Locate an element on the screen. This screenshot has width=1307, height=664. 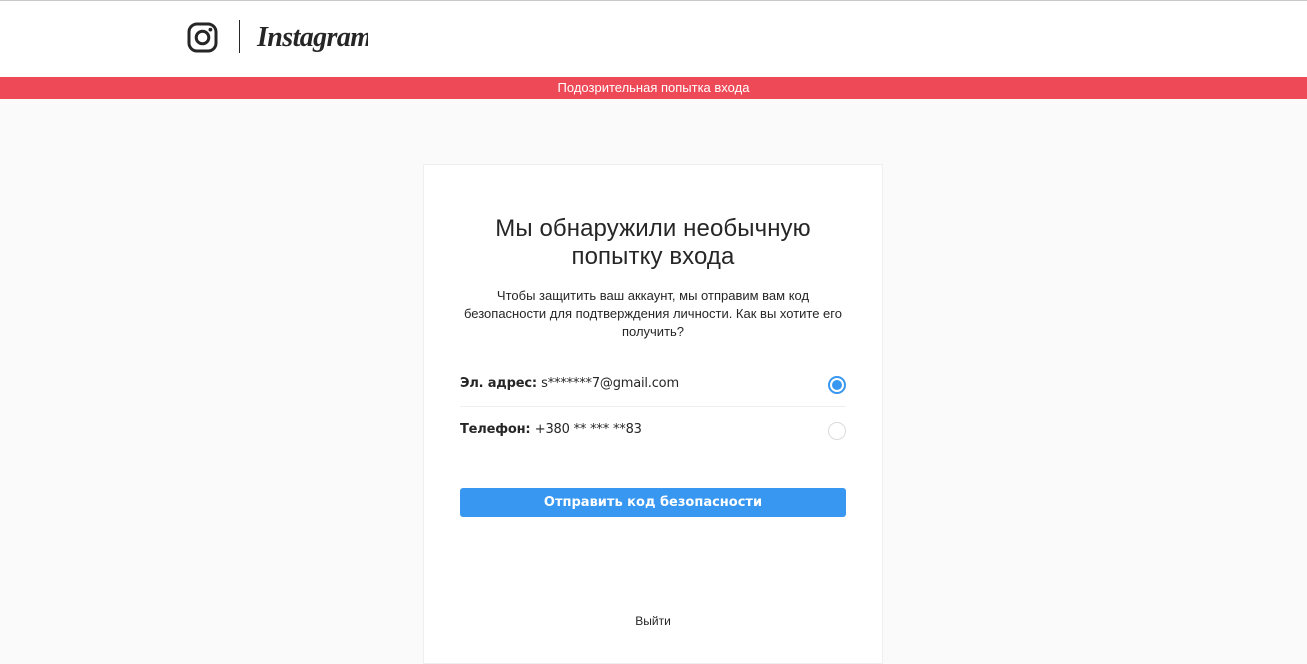
send-security-code-button: Отправить код безопасности is located at coordinates (653, 502).